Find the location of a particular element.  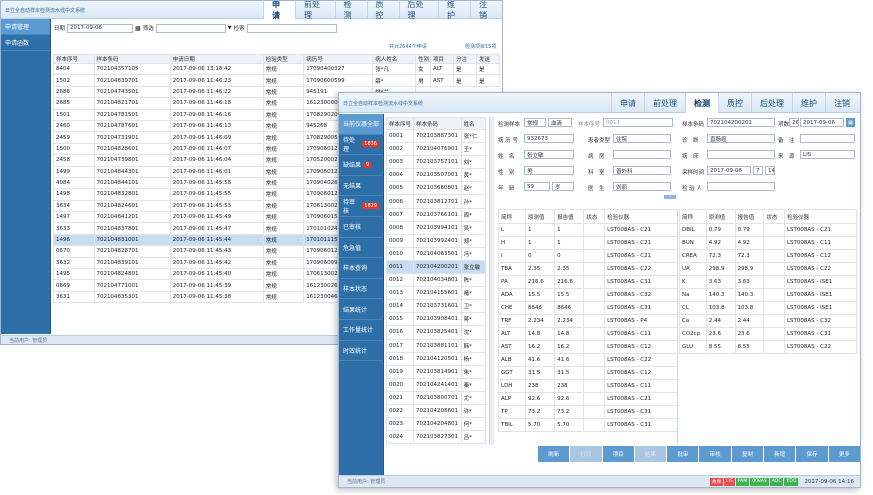

checker-select is located at coordinates (741, 186).